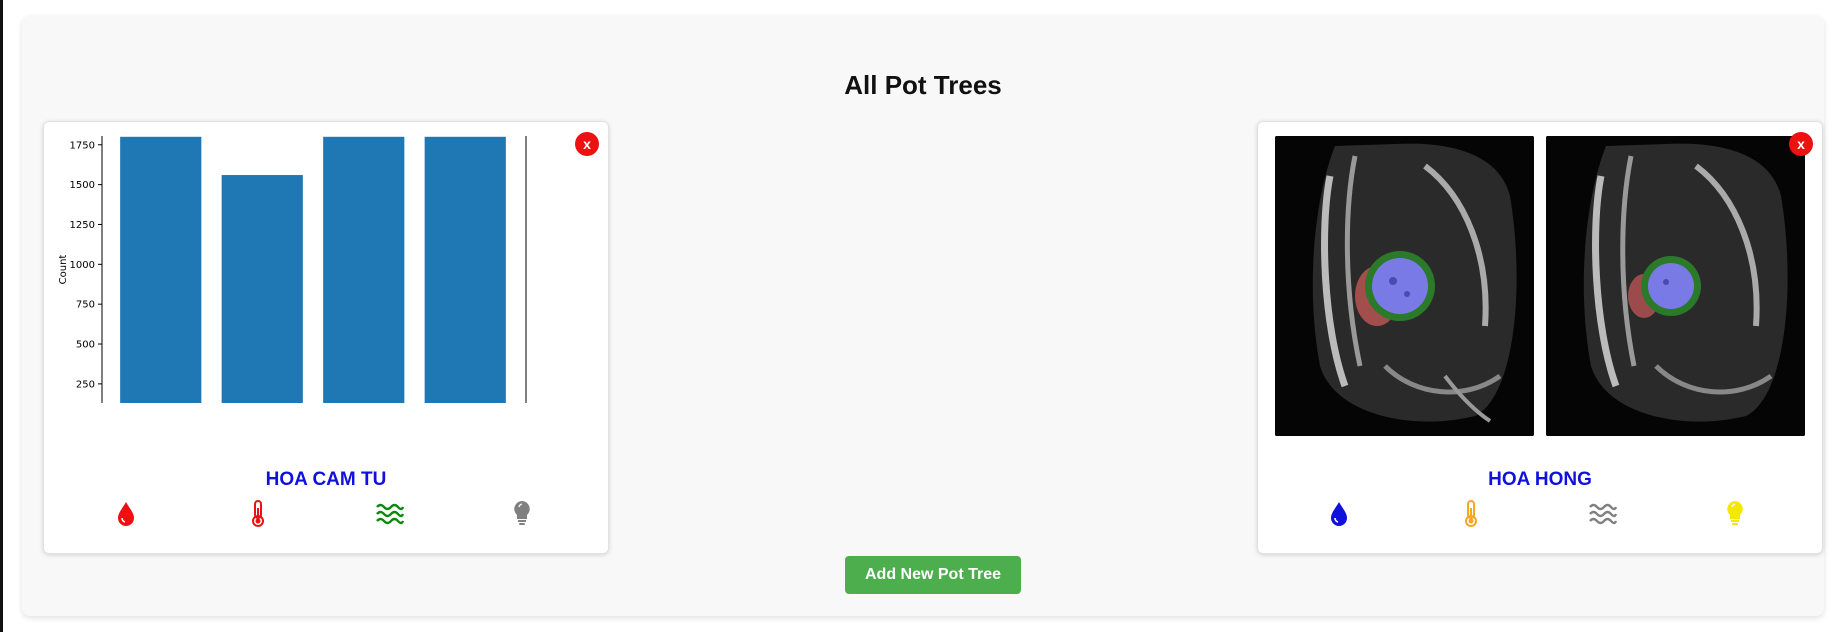 The image size is (1844, 632). Describe the element at coordinates (82, 225) in the screenshot. I see `y-tick-label: 1250` at that location.